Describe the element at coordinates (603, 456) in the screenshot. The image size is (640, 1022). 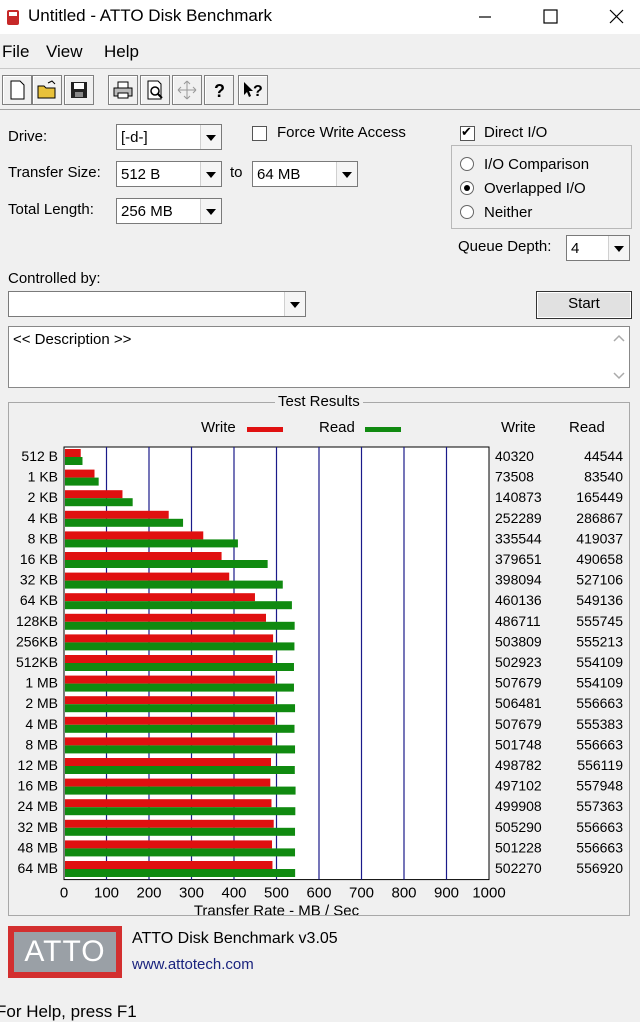
I see `read-value: 44544` at that location.